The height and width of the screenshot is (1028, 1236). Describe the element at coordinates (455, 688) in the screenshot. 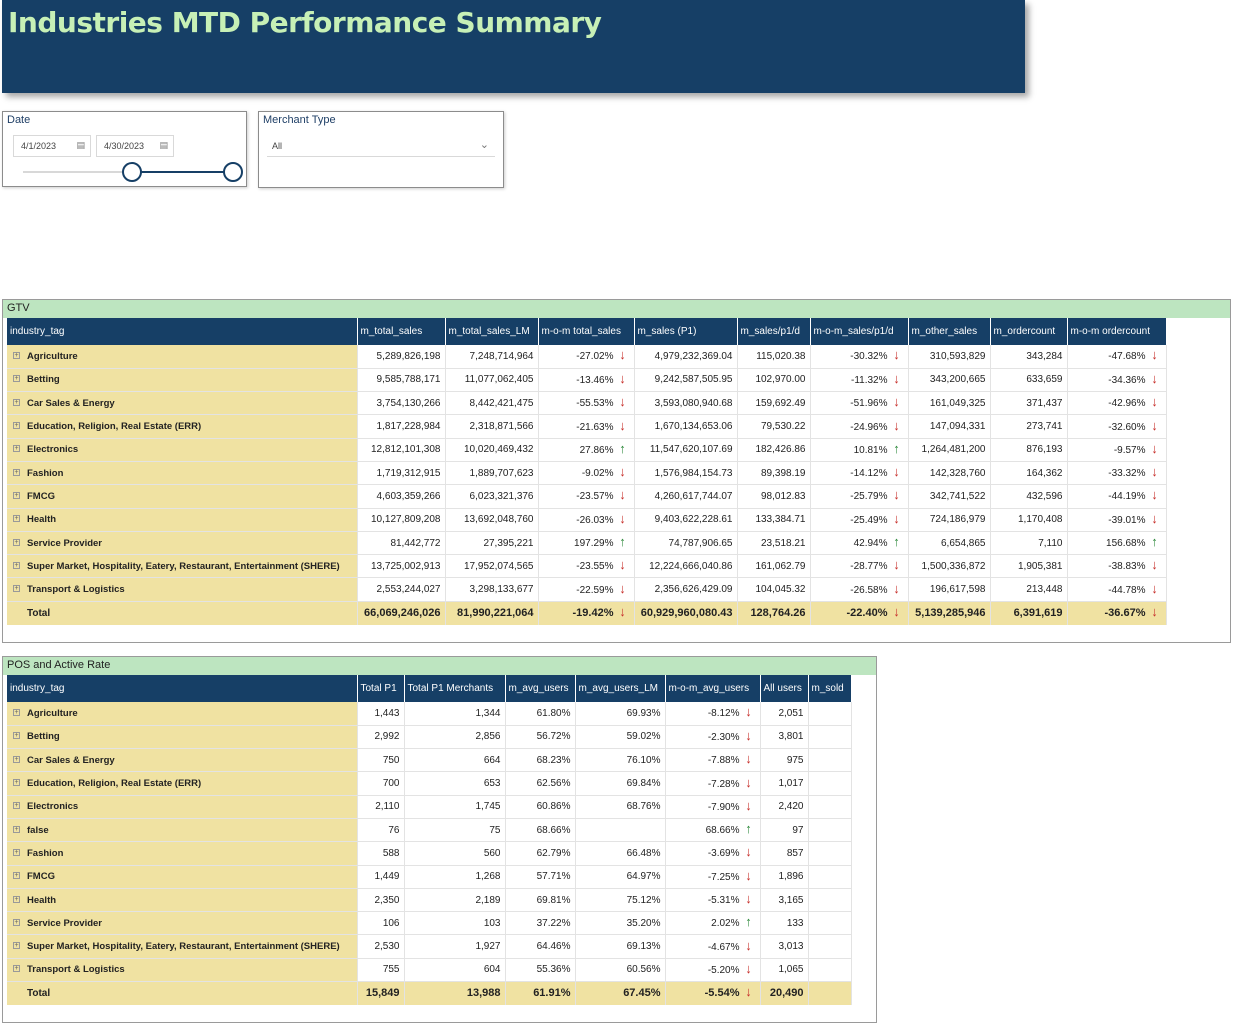

I see `pos-column-header: Total P1 Merchants` at that location.